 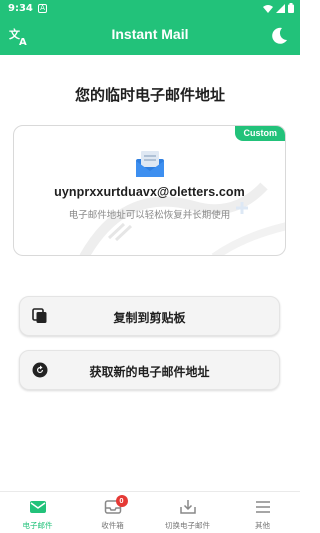 I want to click on nav-item-switch-email: 切换电子邮件, so click(x=187, y=512).